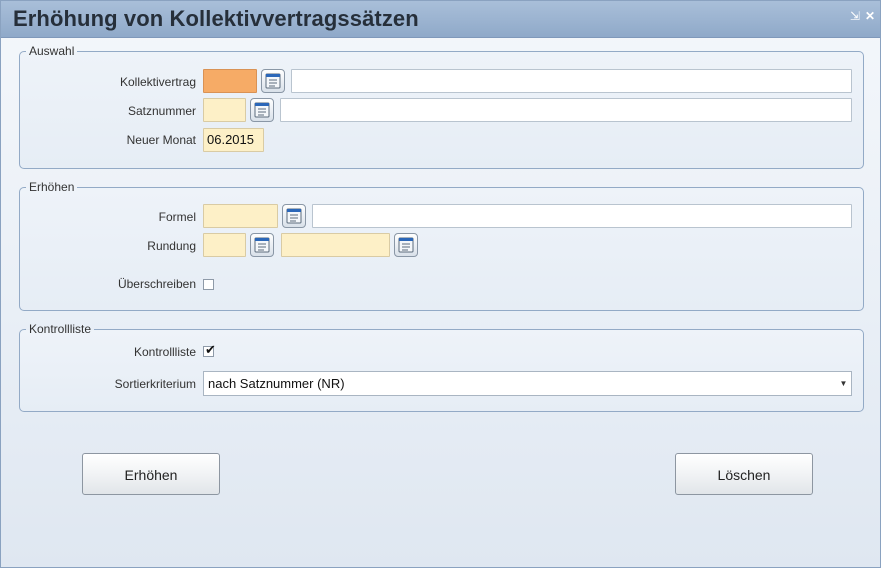 Image resolution: width=881 pixels, height=568 pixels. Describe the element at coordinates (571, 81) in the screenshot. I see `kollektivvertrag-text-input` at that location.